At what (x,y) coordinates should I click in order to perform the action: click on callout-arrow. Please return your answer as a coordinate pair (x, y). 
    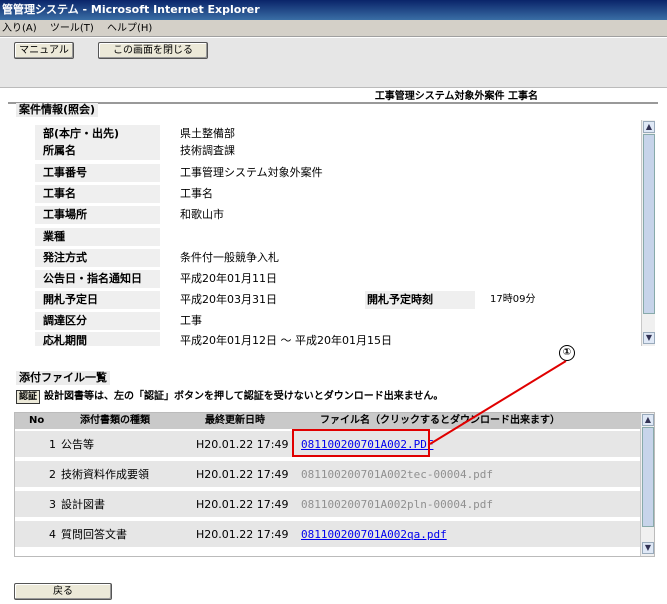
    Looking at the image, I should click on (498, 402).